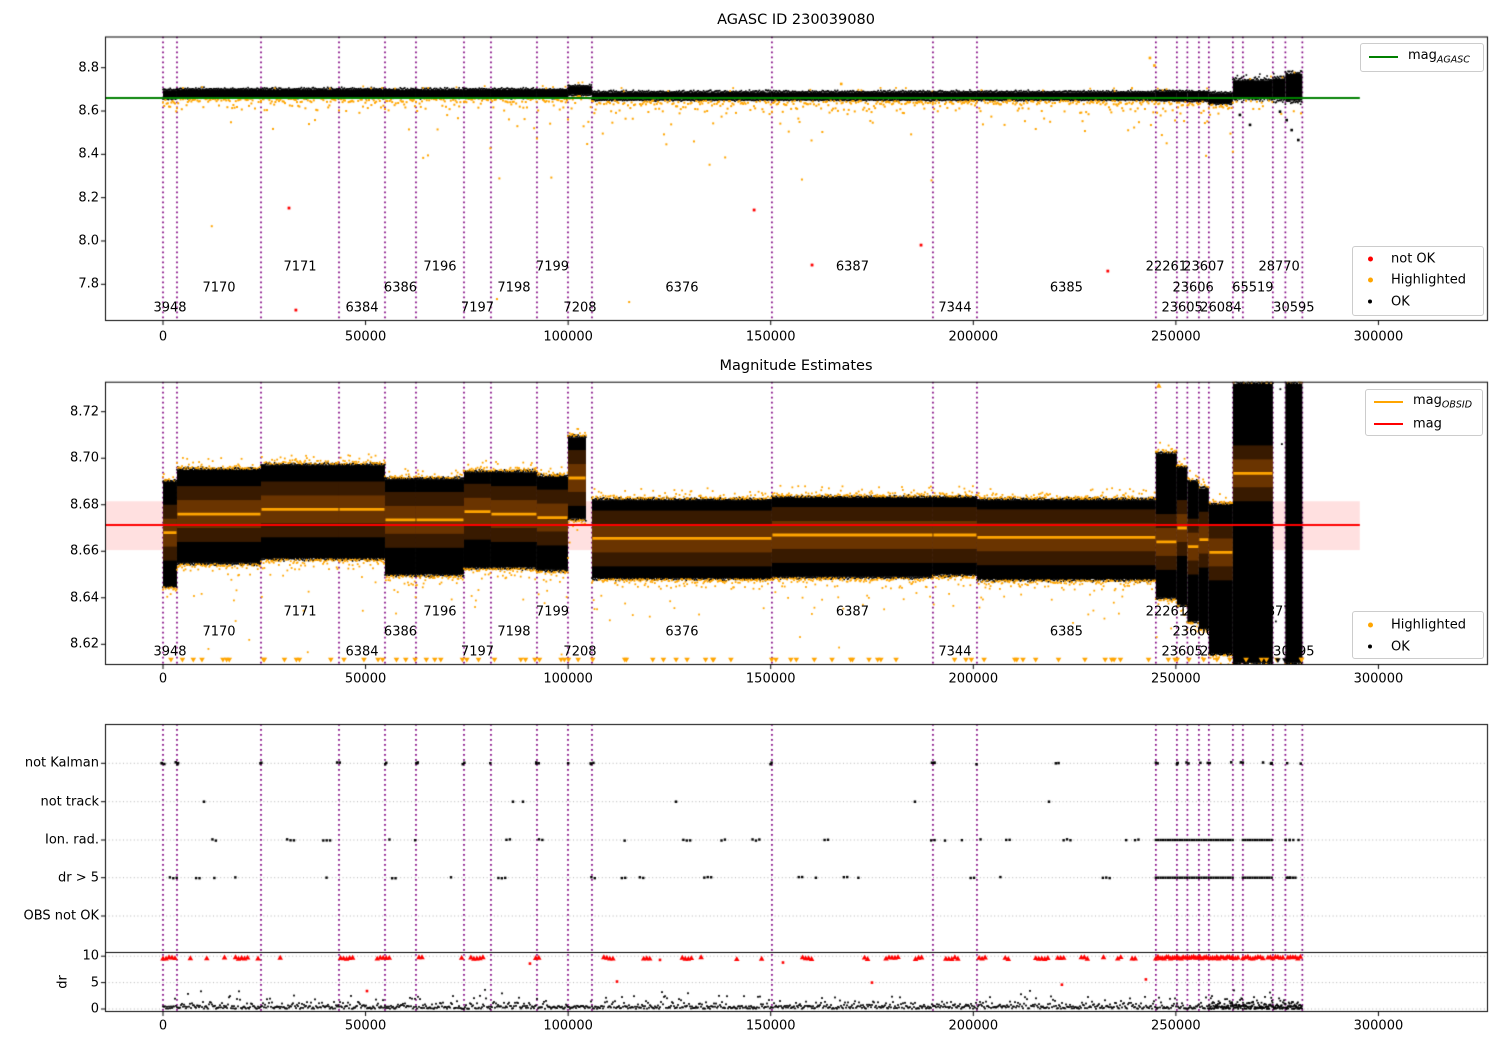 This screenshot has width=1500, height=1050. What do you see at coordinates (1383, 57) in the screenshot?
I see `legend-mag-agasc-line-sample` at bounding box center [1383, 57].